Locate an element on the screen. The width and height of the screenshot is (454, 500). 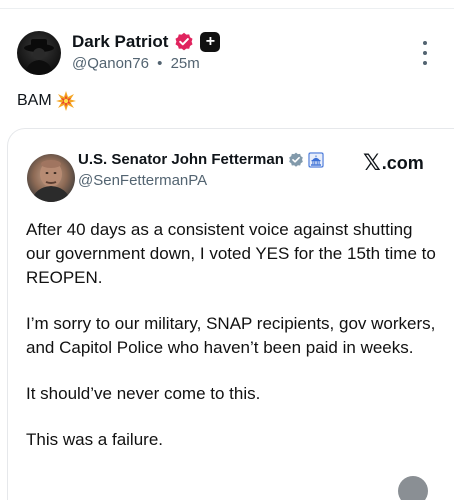
more-options-icon is located at coordinates (425, 53).